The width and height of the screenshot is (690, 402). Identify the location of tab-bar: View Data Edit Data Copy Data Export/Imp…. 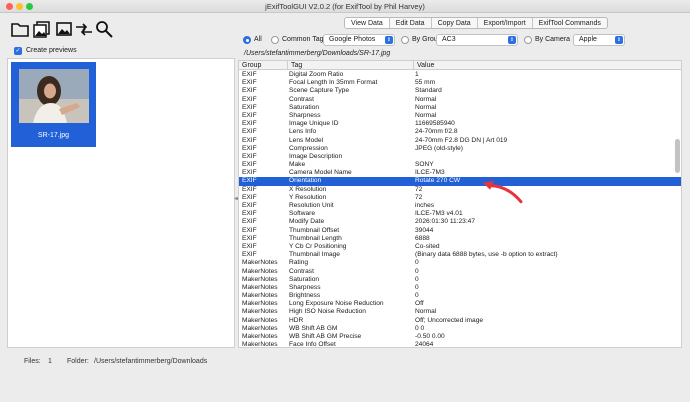
(476, 23).